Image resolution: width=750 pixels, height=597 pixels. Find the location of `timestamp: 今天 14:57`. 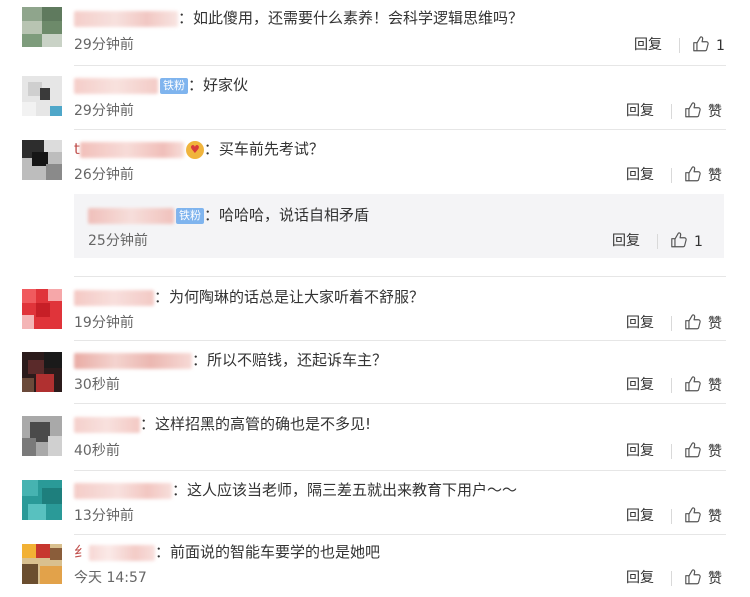

timestamp: 今天 14:57 is located at coordinates (110, 578).